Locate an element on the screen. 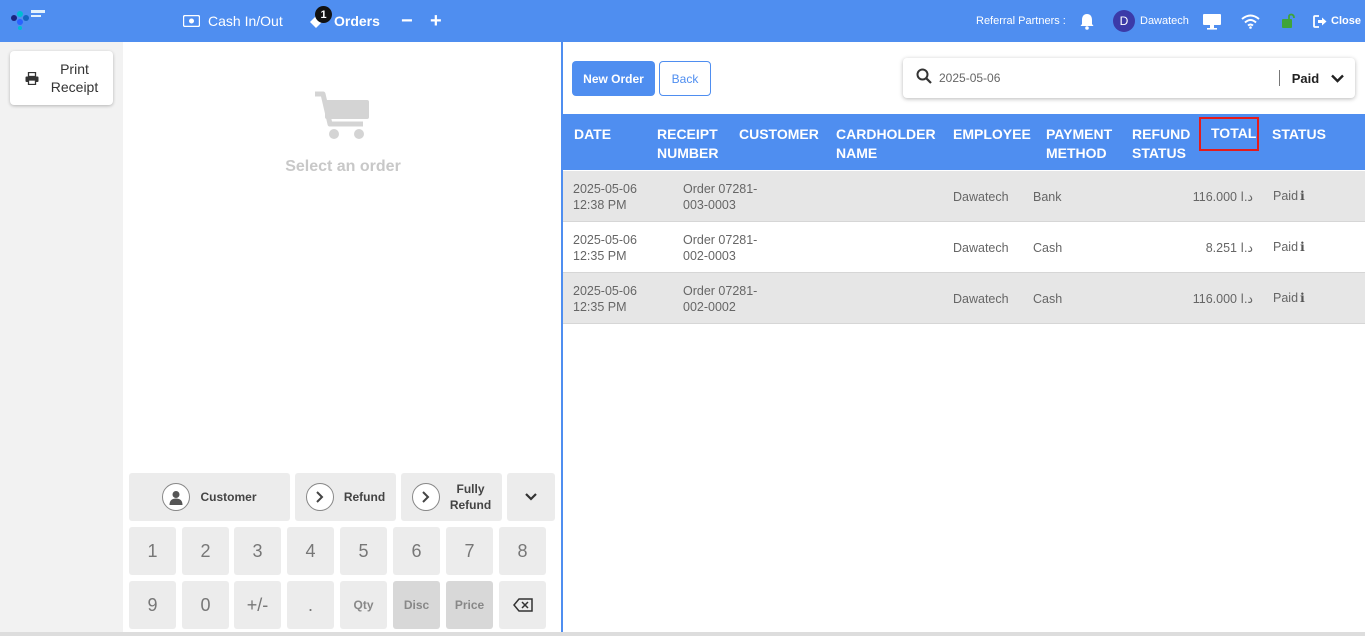  status-filter-value: Paid is located at coordinates (1305, 78).